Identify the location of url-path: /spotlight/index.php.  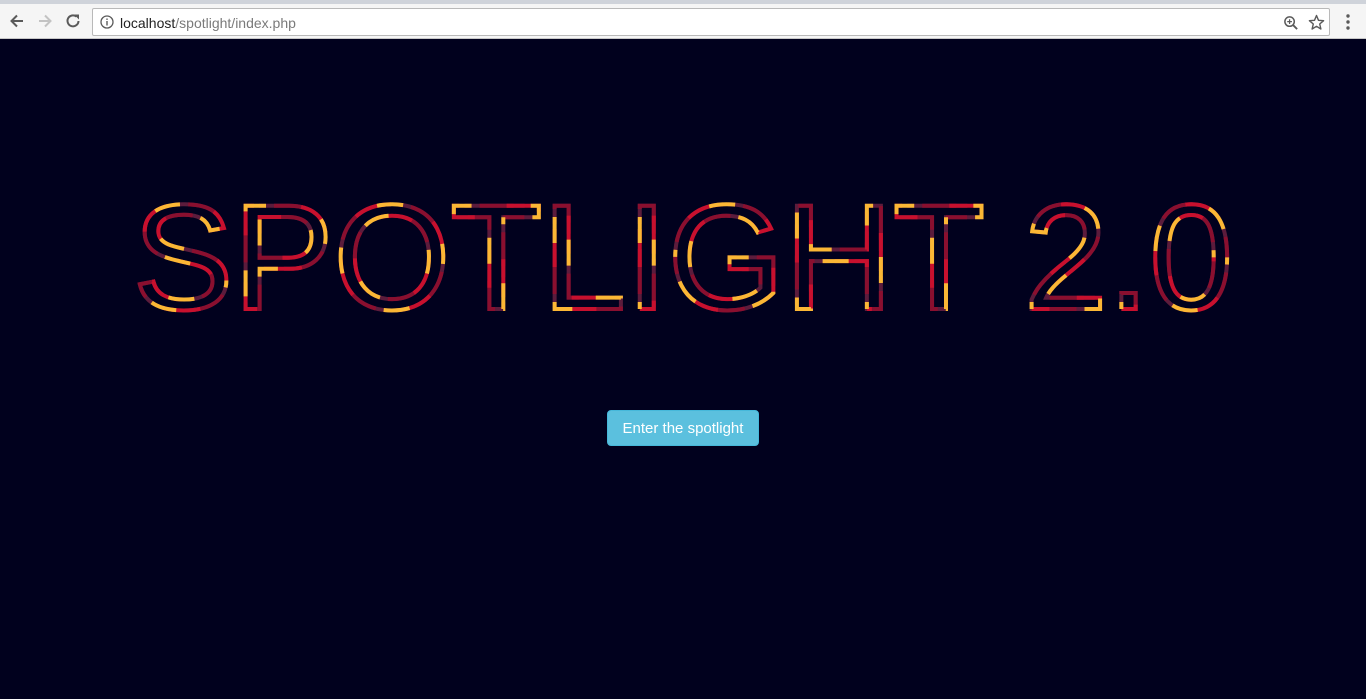
(235, 23).